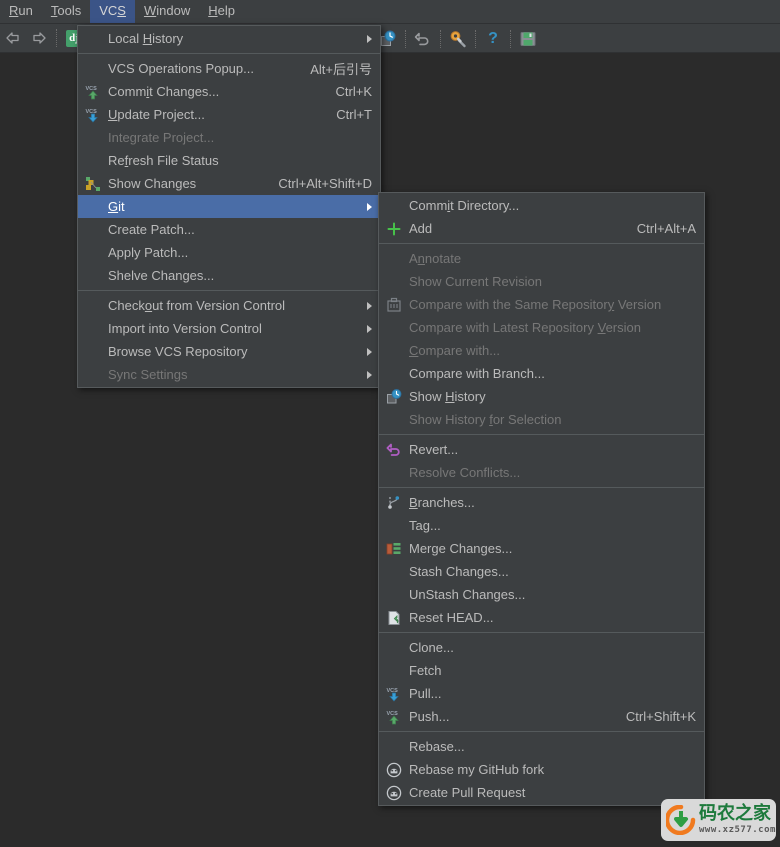  I want to click on git-menu-item-push: VCS Push... Ctrl+Shift+K, so click(541, 716).